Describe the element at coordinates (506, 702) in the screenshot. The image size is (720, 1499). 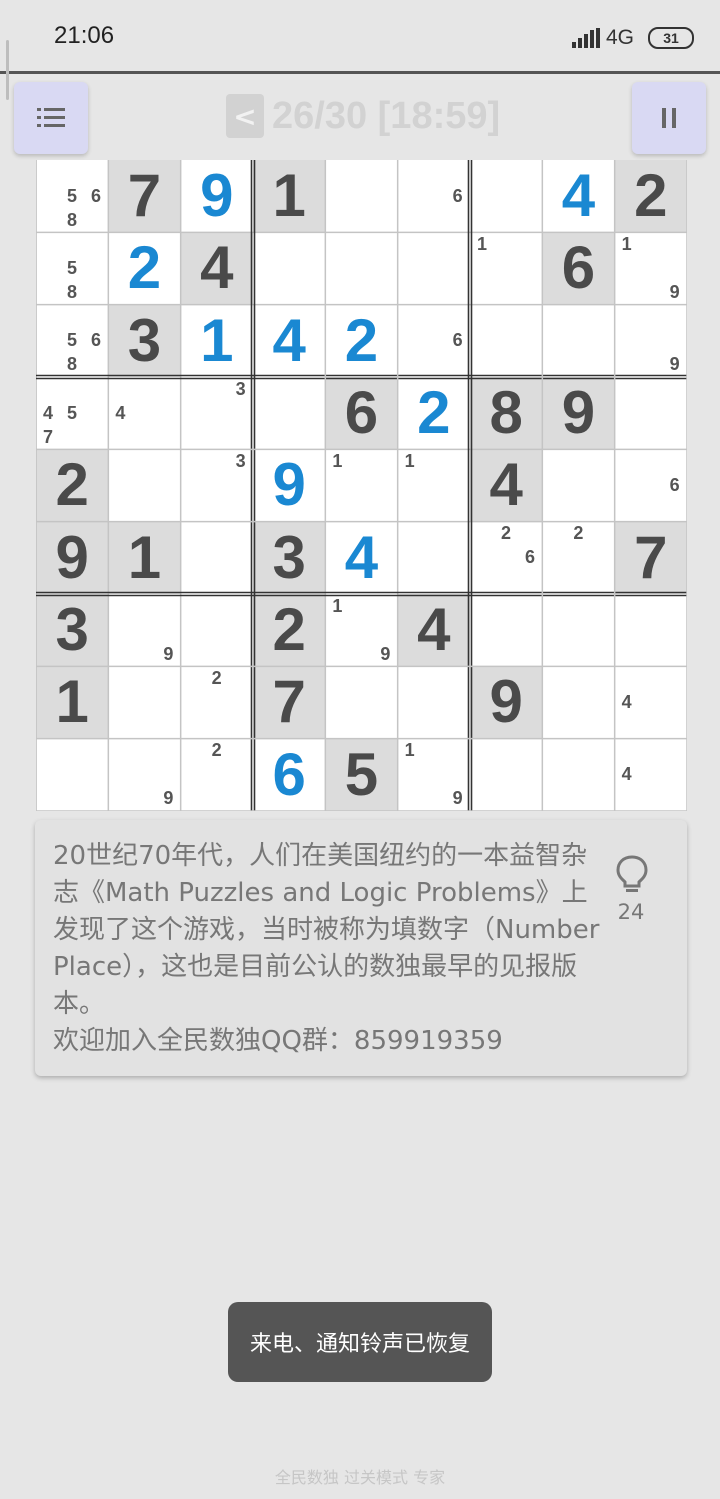
I see `sudoku-cell-r8c7: 9` at that location.